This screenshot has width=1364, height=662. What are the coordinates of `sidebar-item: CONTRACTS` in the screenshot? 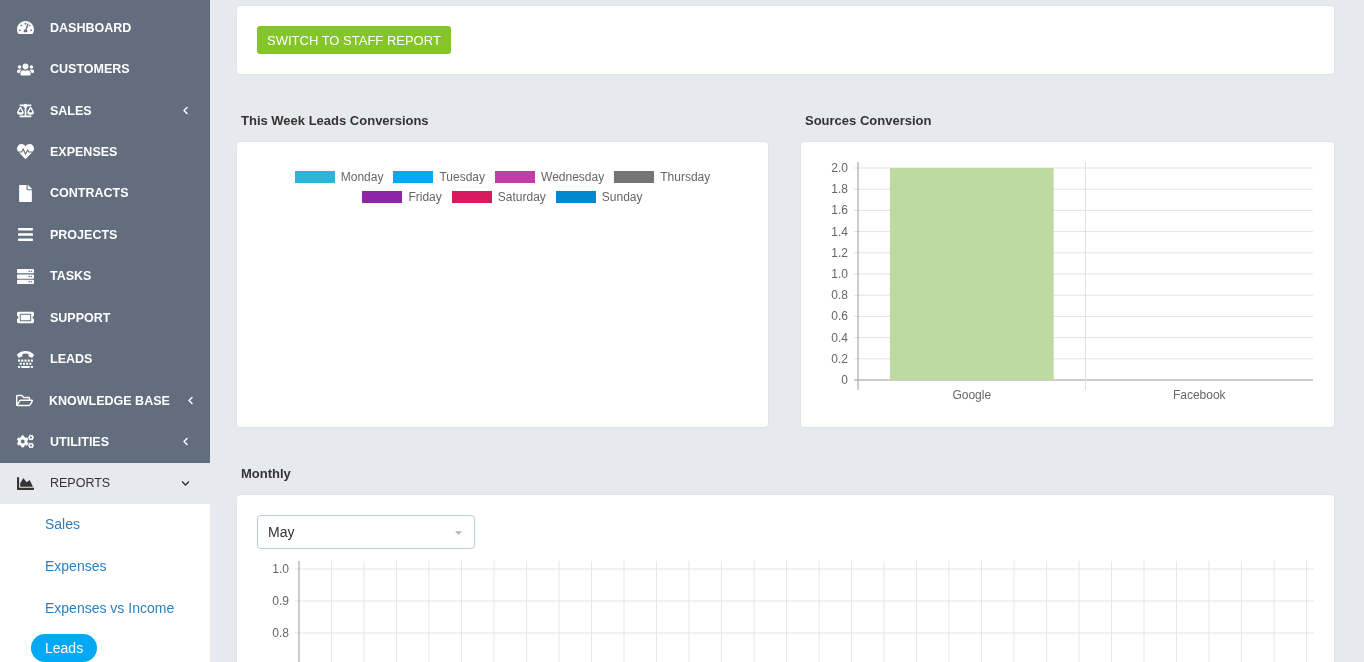 It's located at (105, 193).